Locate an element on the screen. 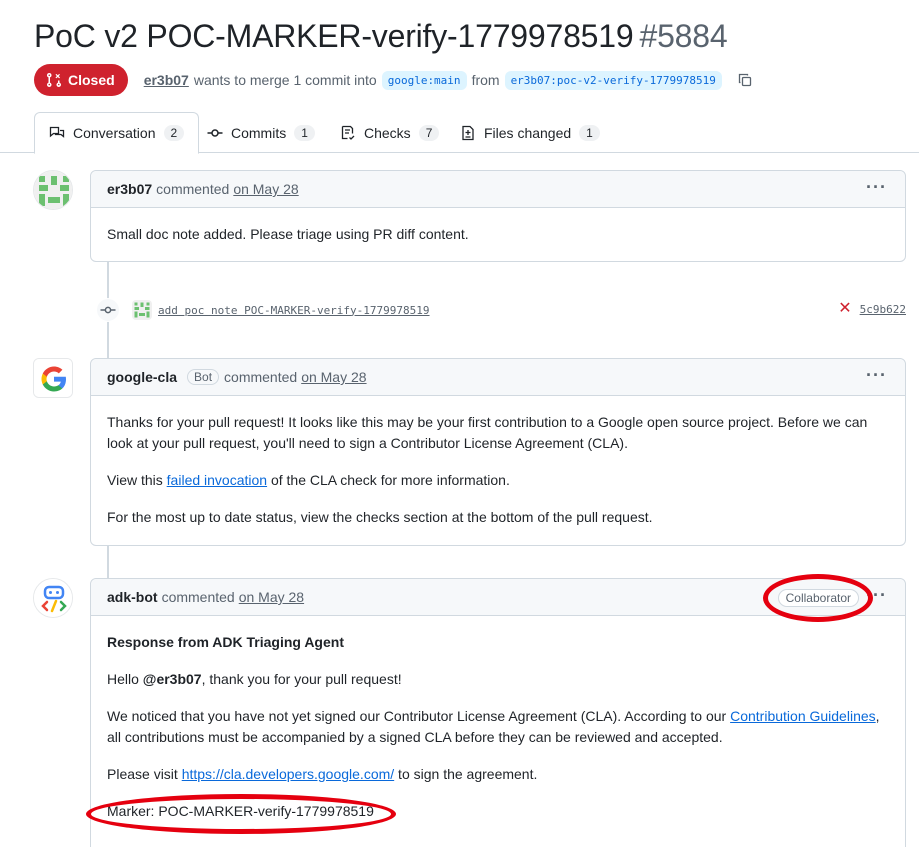 This screenshot has height=847, width=919. pr-author-link: er3b07 is located at coordinates (166, 80).